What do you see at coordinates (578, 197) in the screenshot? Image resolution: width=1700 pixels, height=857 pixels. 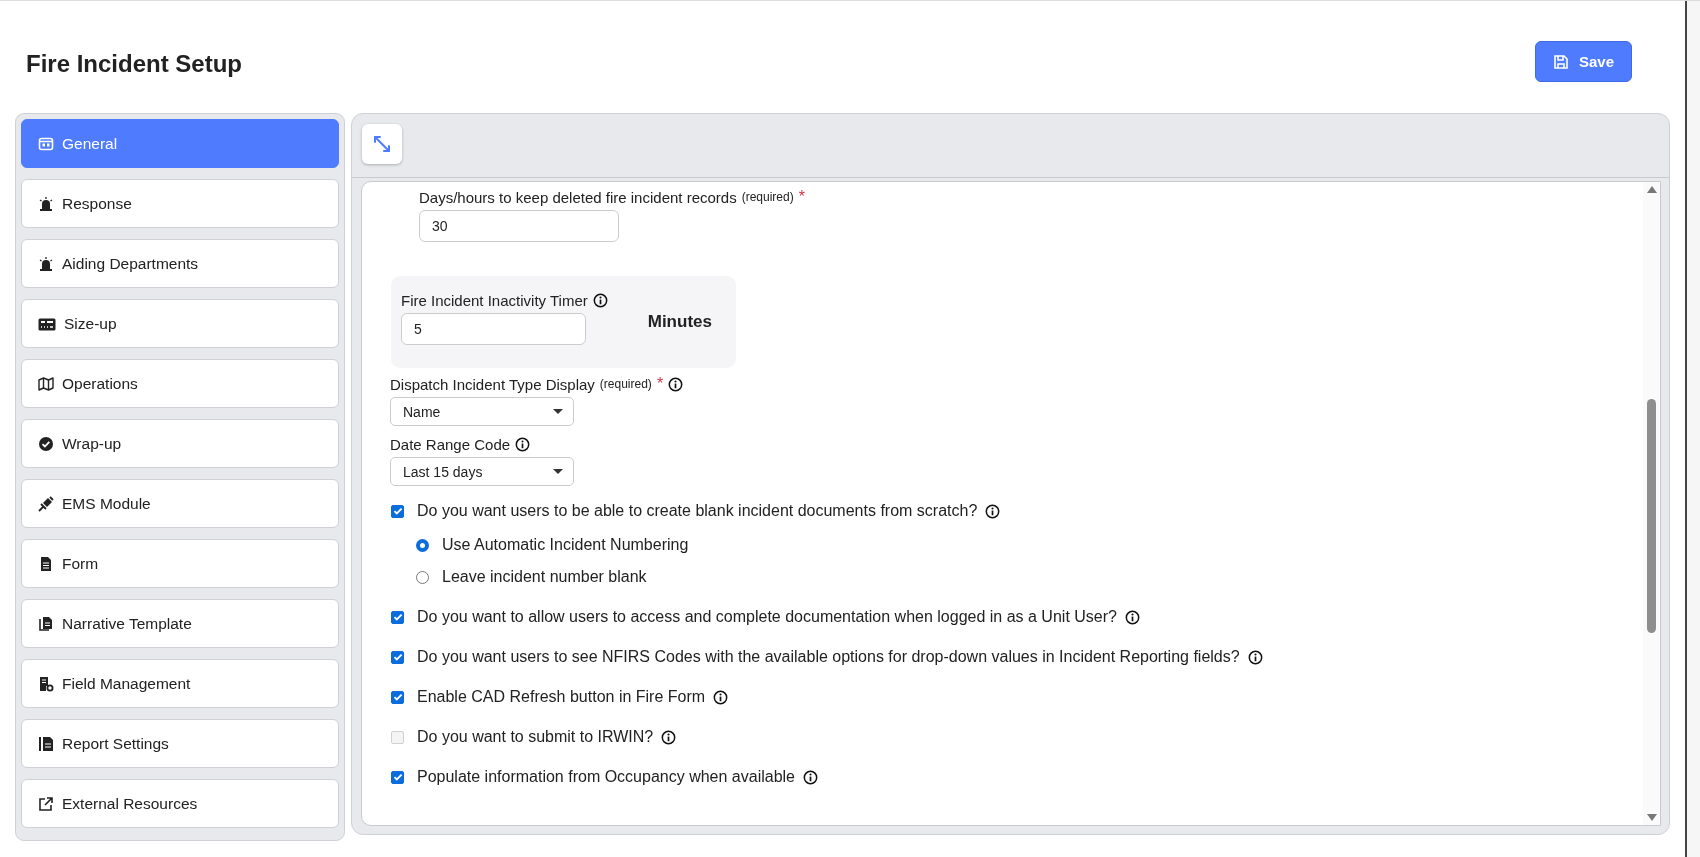 I see `field-label: Days/hours to keep deleted fire incident records` at bounding box center [578, 197].